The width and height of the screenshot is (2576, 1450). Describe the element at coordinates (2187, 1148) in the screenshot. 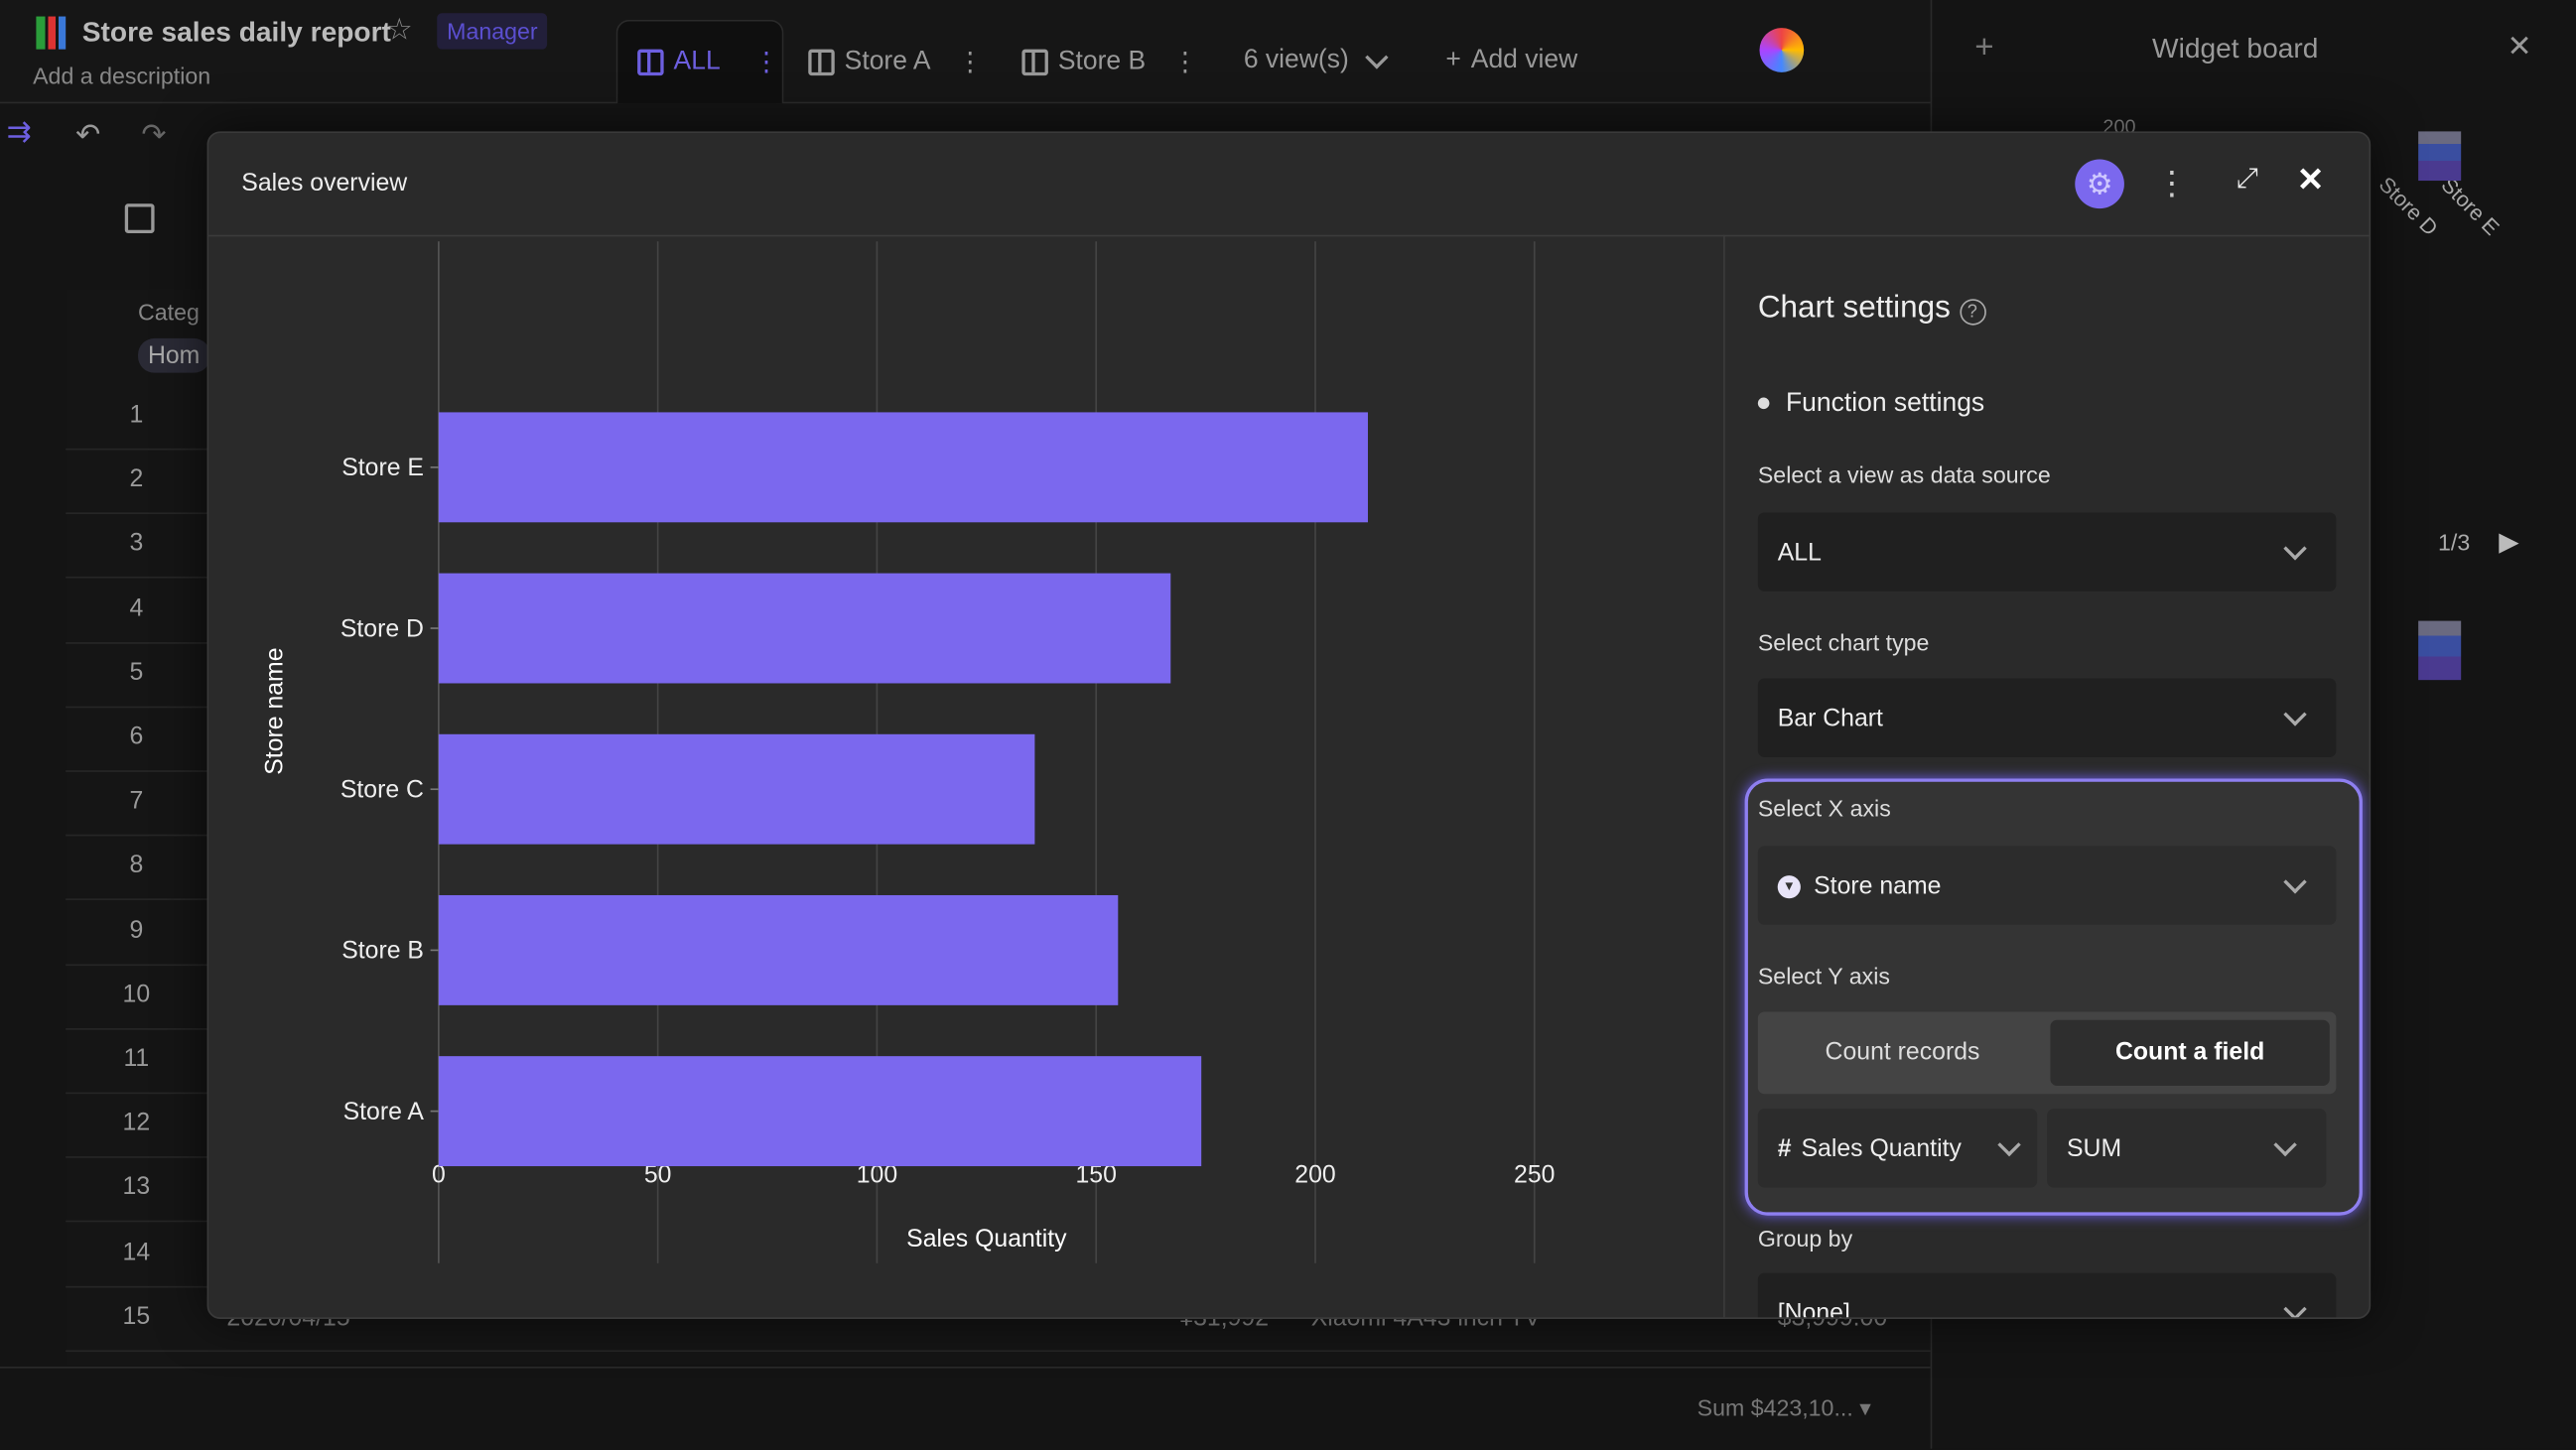

I see `y-aggregation-select: SUM` at that location.